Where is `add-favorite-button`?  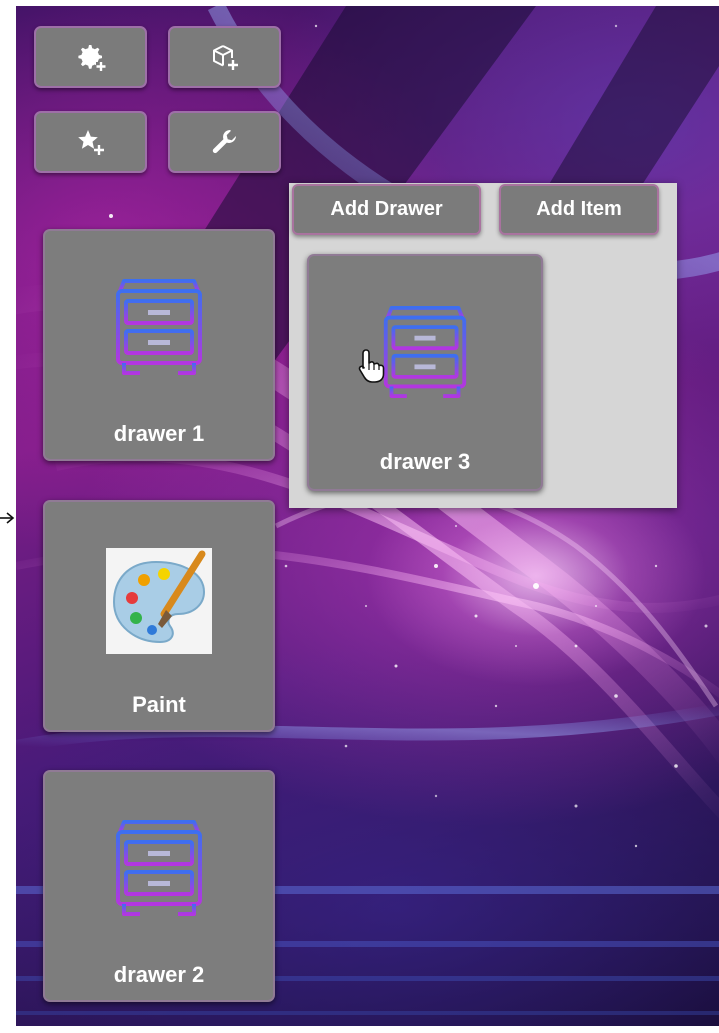
add-favorite-button is located at coordinates (90, 142).